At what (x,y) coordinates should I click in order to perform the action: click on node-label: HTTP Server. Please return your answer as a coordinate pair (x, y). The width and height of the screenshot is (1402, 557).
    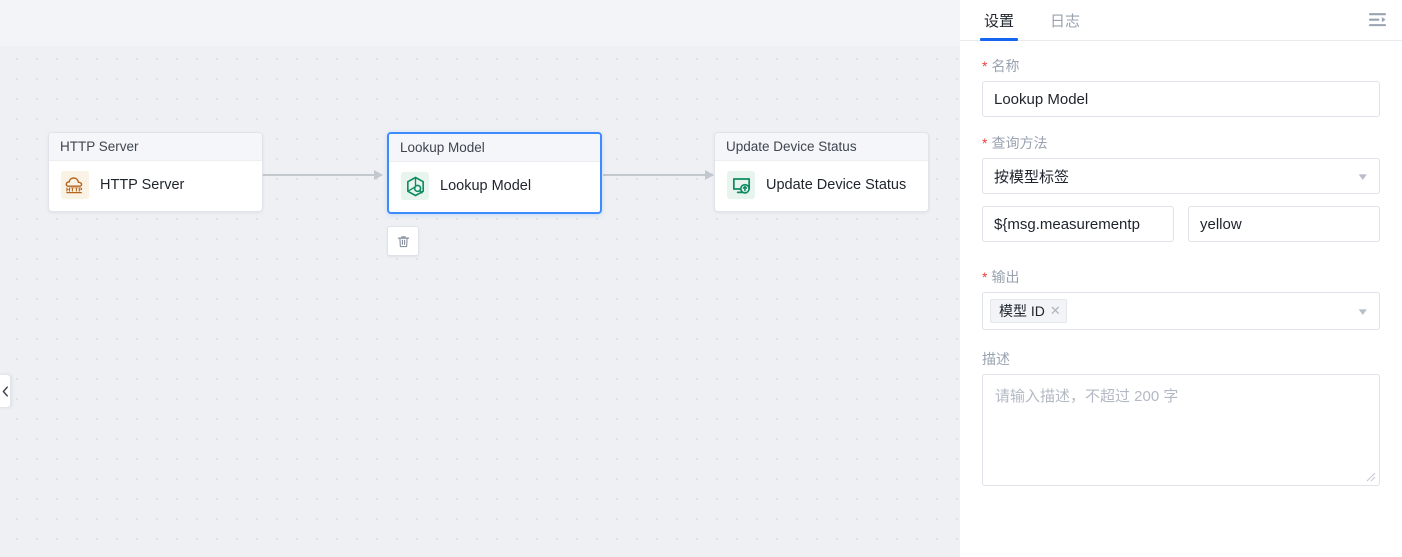
    Looking at the image, I should click on (142, 185).